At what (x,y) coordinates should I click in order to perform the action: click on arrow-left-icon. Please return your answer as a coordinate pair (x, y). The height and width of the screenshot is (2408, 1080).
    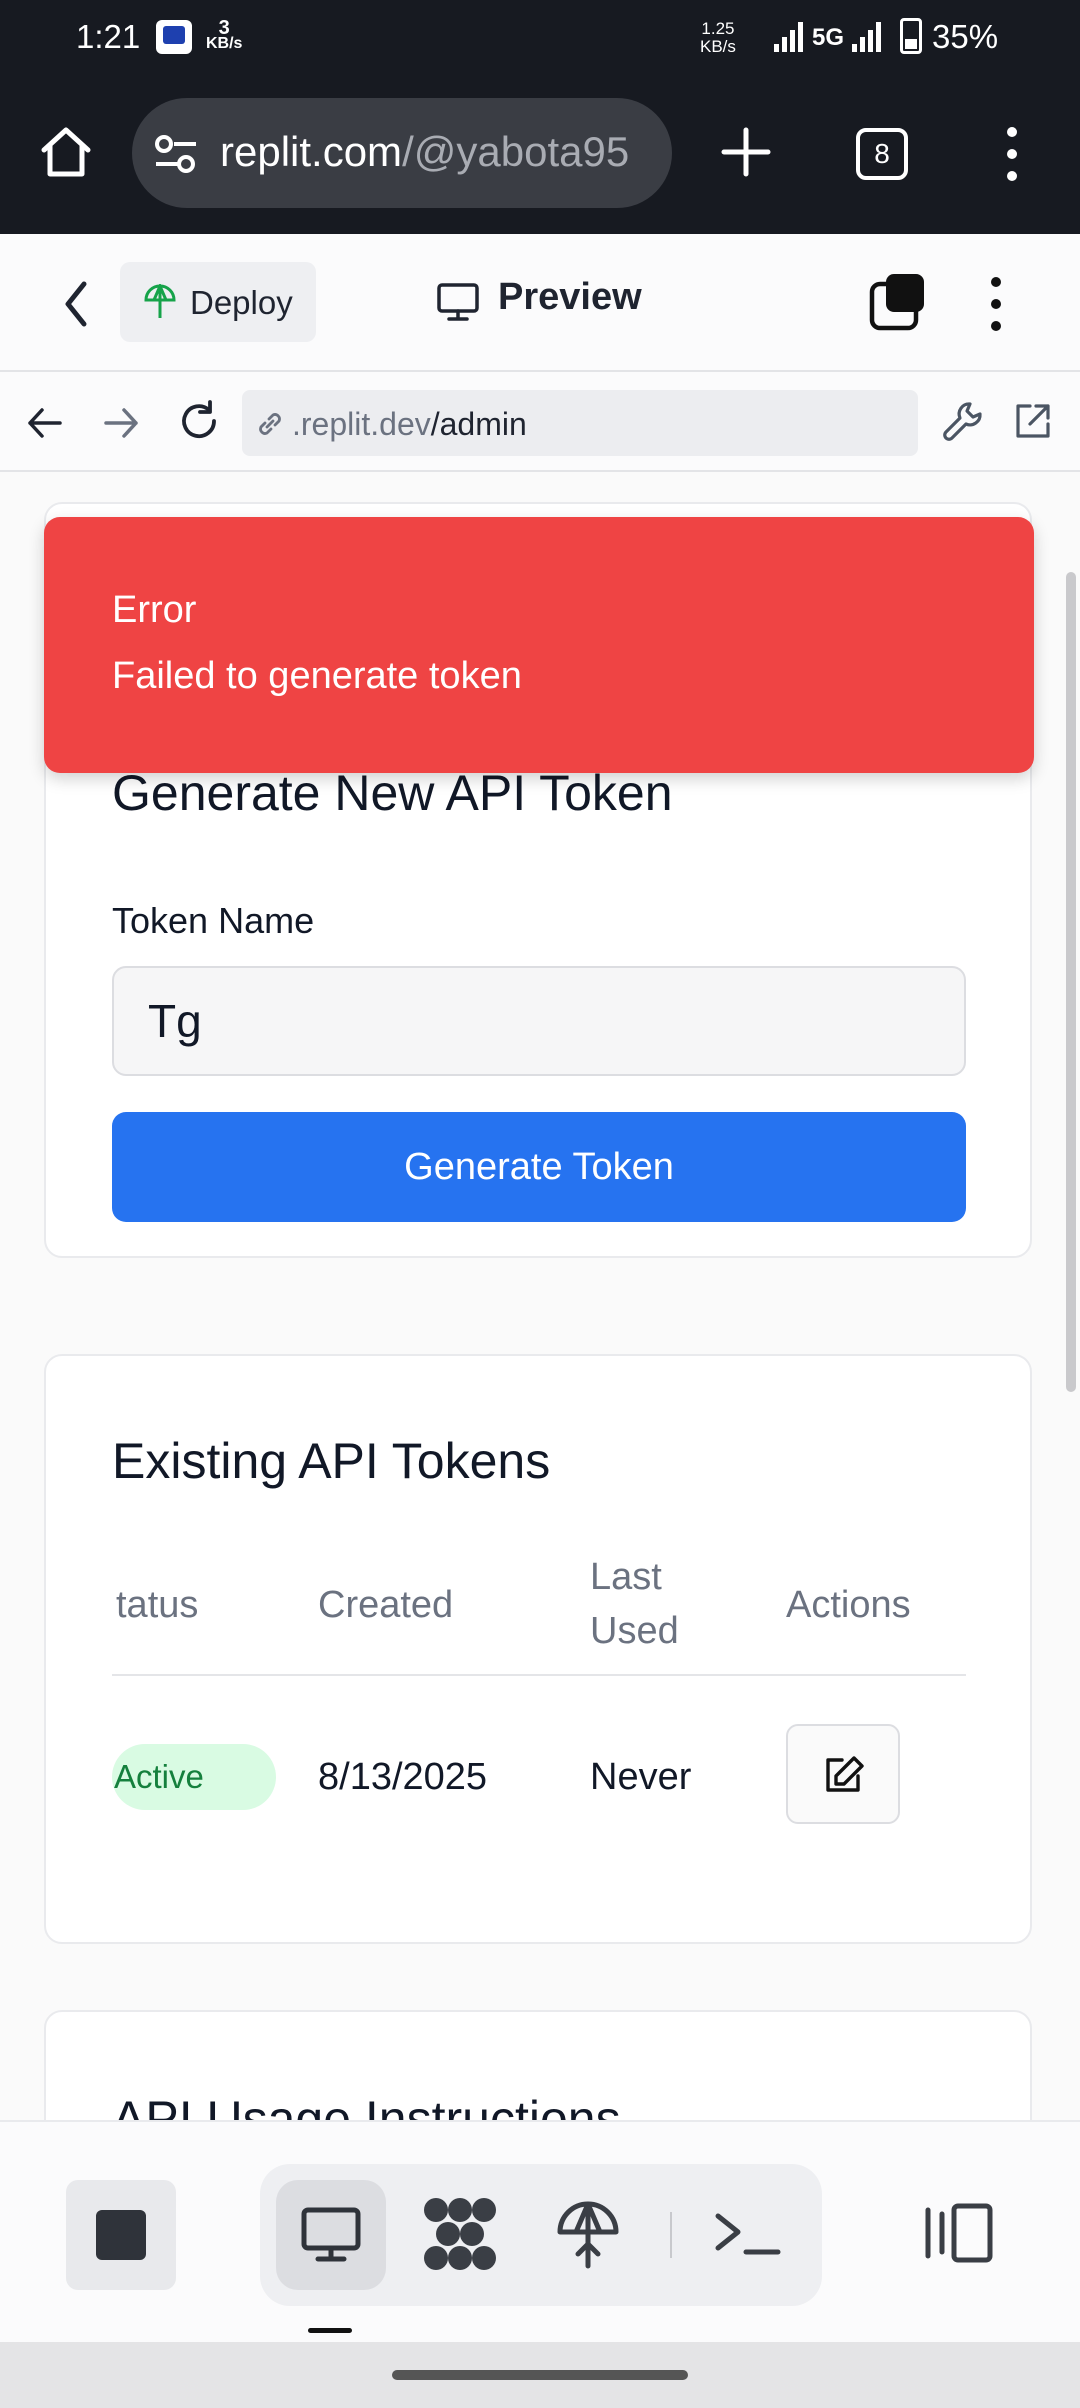
    Looking at the image, I should click on (45, 423).